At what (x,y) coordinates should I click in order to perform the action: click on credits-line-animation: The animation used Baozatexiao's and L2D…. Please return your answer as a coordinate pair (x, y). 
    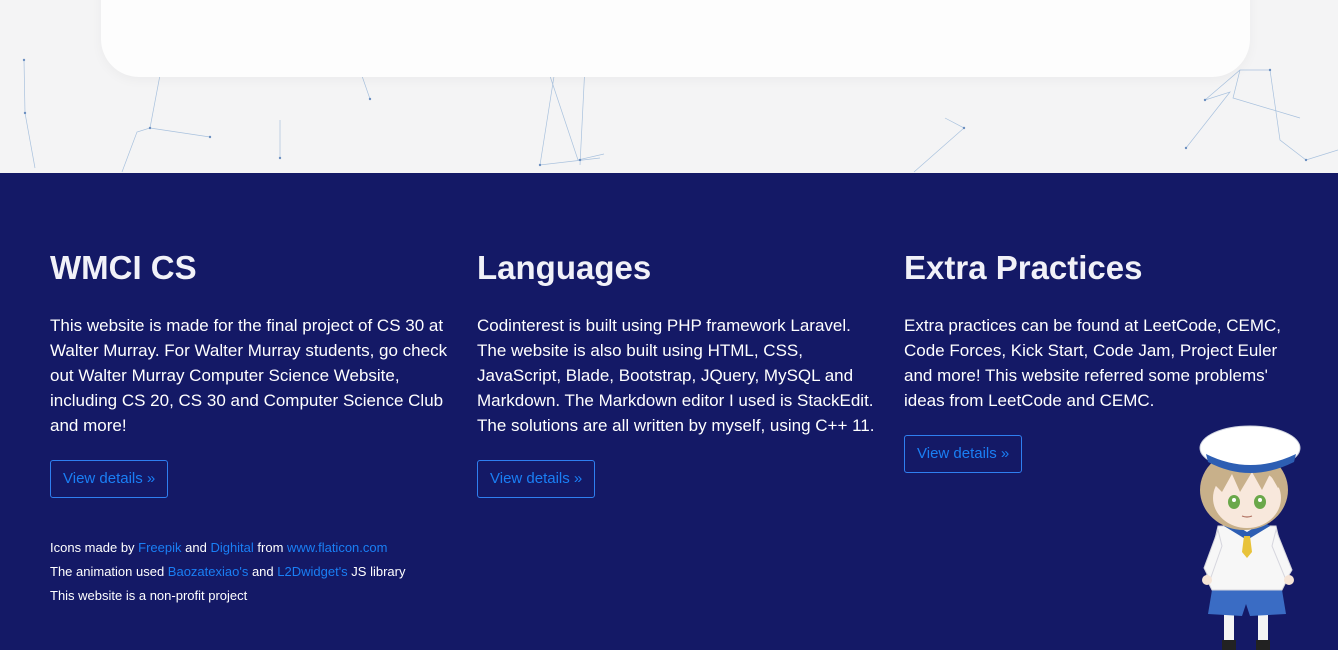
    Looking at the image, I should click on (250, 572).